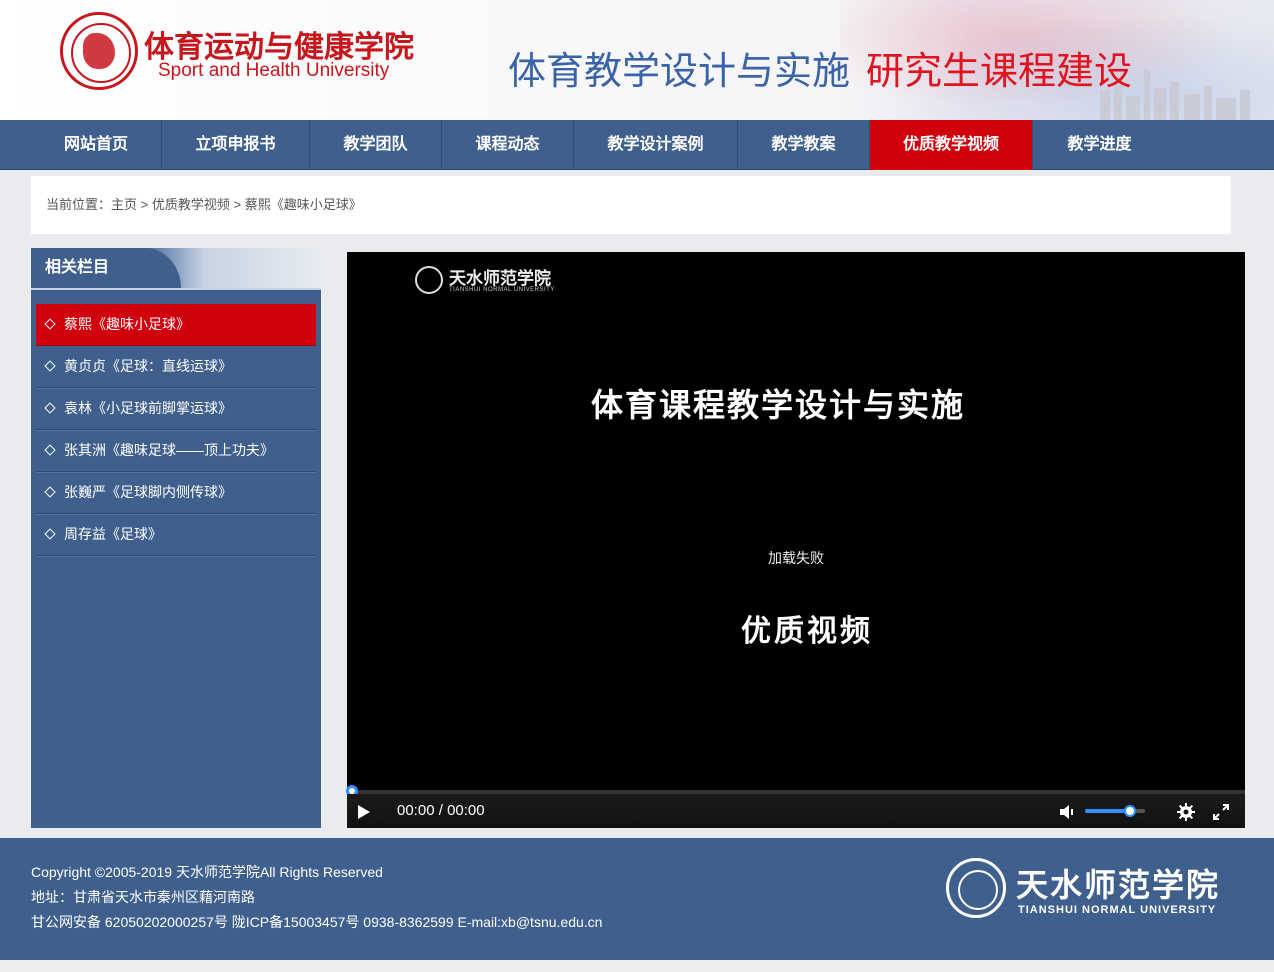 Image resolution: width=1274 pixels, height=972 pixels. What do you see at coordinates (1099, 145) in the screenshot?
I see `nav-schedule: 教学进度` at bounding box center [1099, 145].